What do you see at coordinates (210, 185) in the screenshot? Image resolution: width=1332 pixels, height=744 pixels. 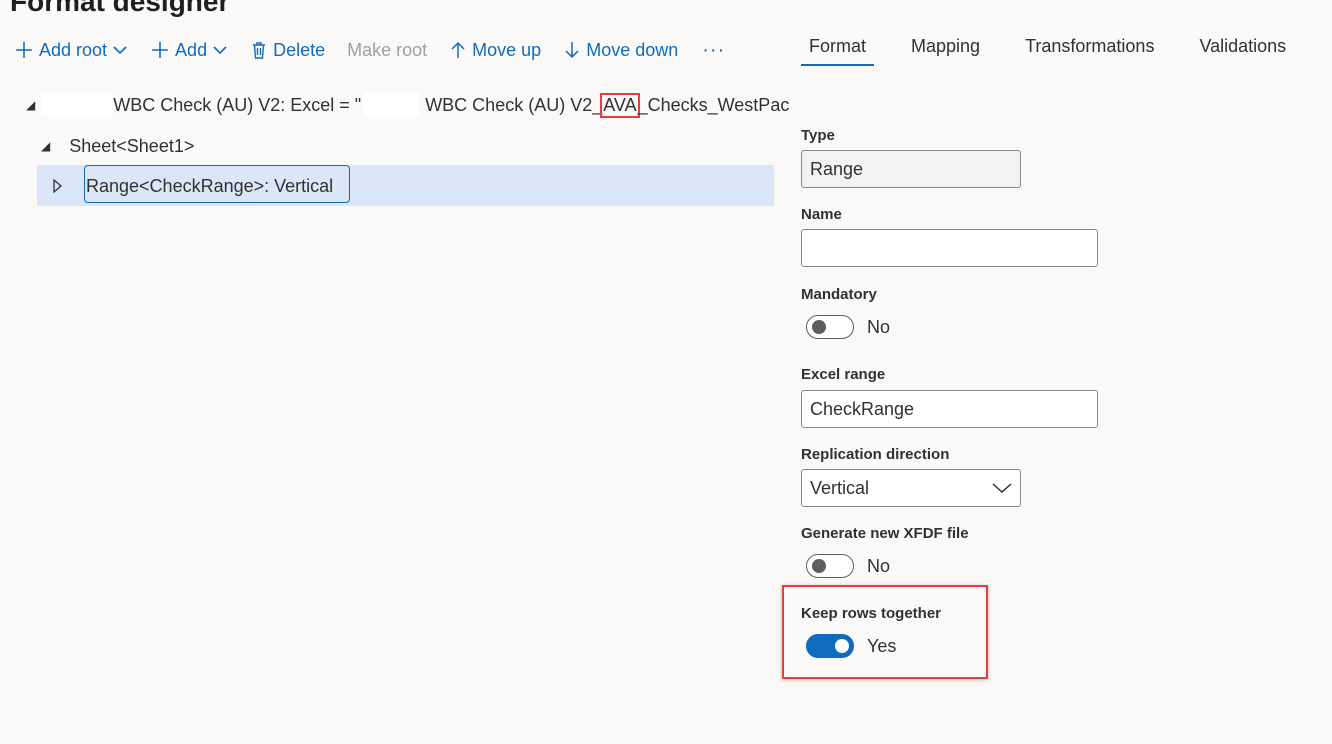 I see `range-label: Range<CheckRange>: Vertical` at bounding box center [210, 185].